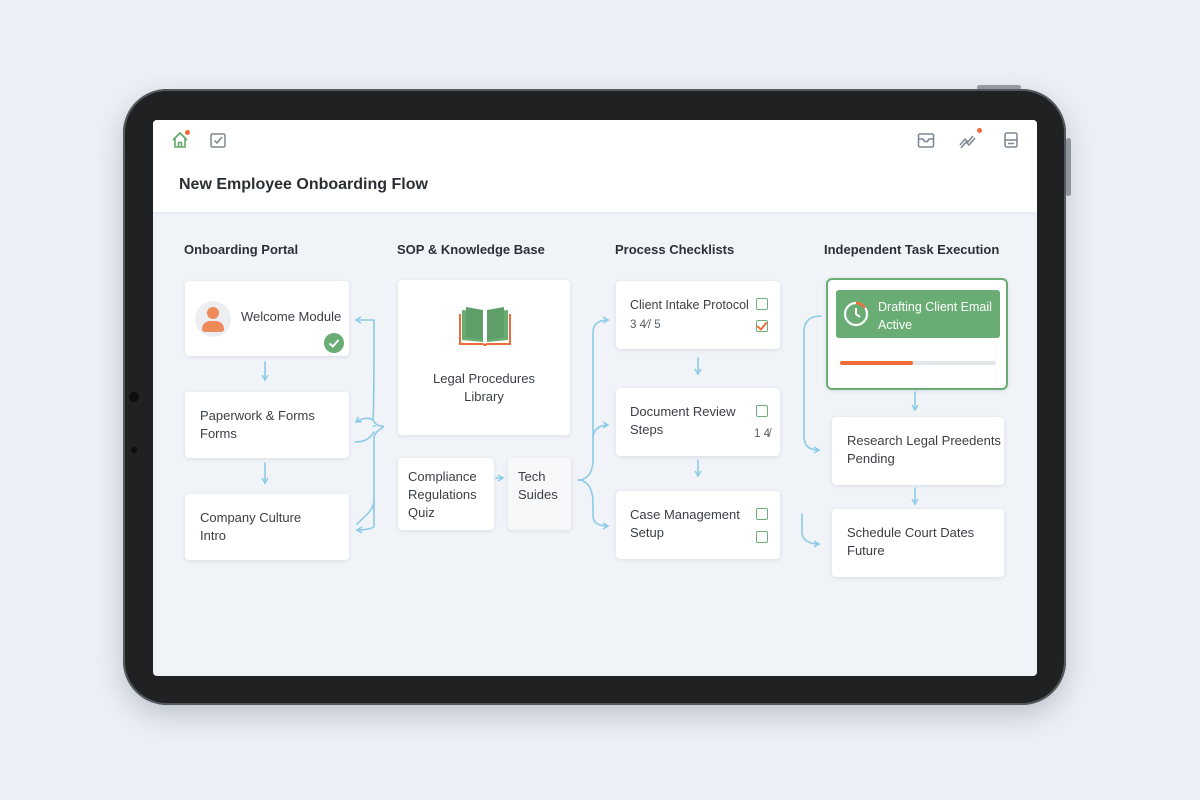 The image size is (1200, 800). Describe the element at coordinates (698, 525) in the screenshot. I see `case-management-card: Case Management Setup` at that location.